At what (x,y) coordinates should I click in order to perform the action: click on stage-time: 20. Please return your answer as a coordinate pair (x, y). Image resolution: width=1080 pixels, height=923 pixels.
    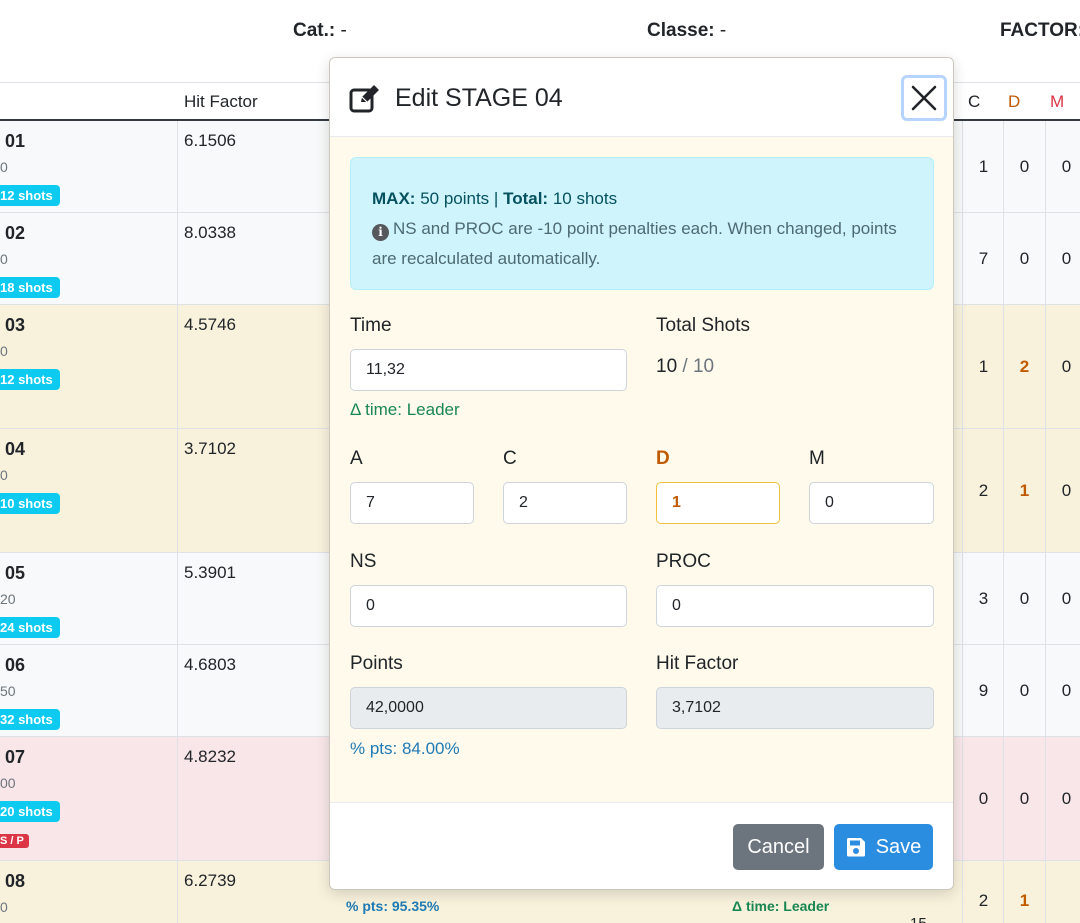
    Looking at the image, I should click on (8, 599).